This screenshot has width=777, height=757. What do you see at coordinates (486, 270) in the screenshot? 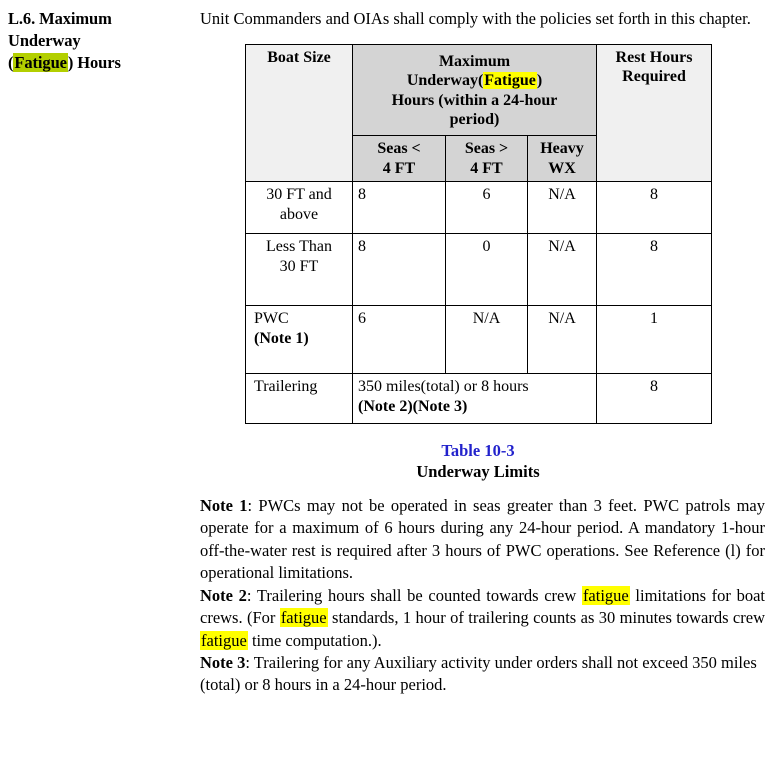
I see `cell-seas-gt-row1: 0` at bounding box center [486, 270].